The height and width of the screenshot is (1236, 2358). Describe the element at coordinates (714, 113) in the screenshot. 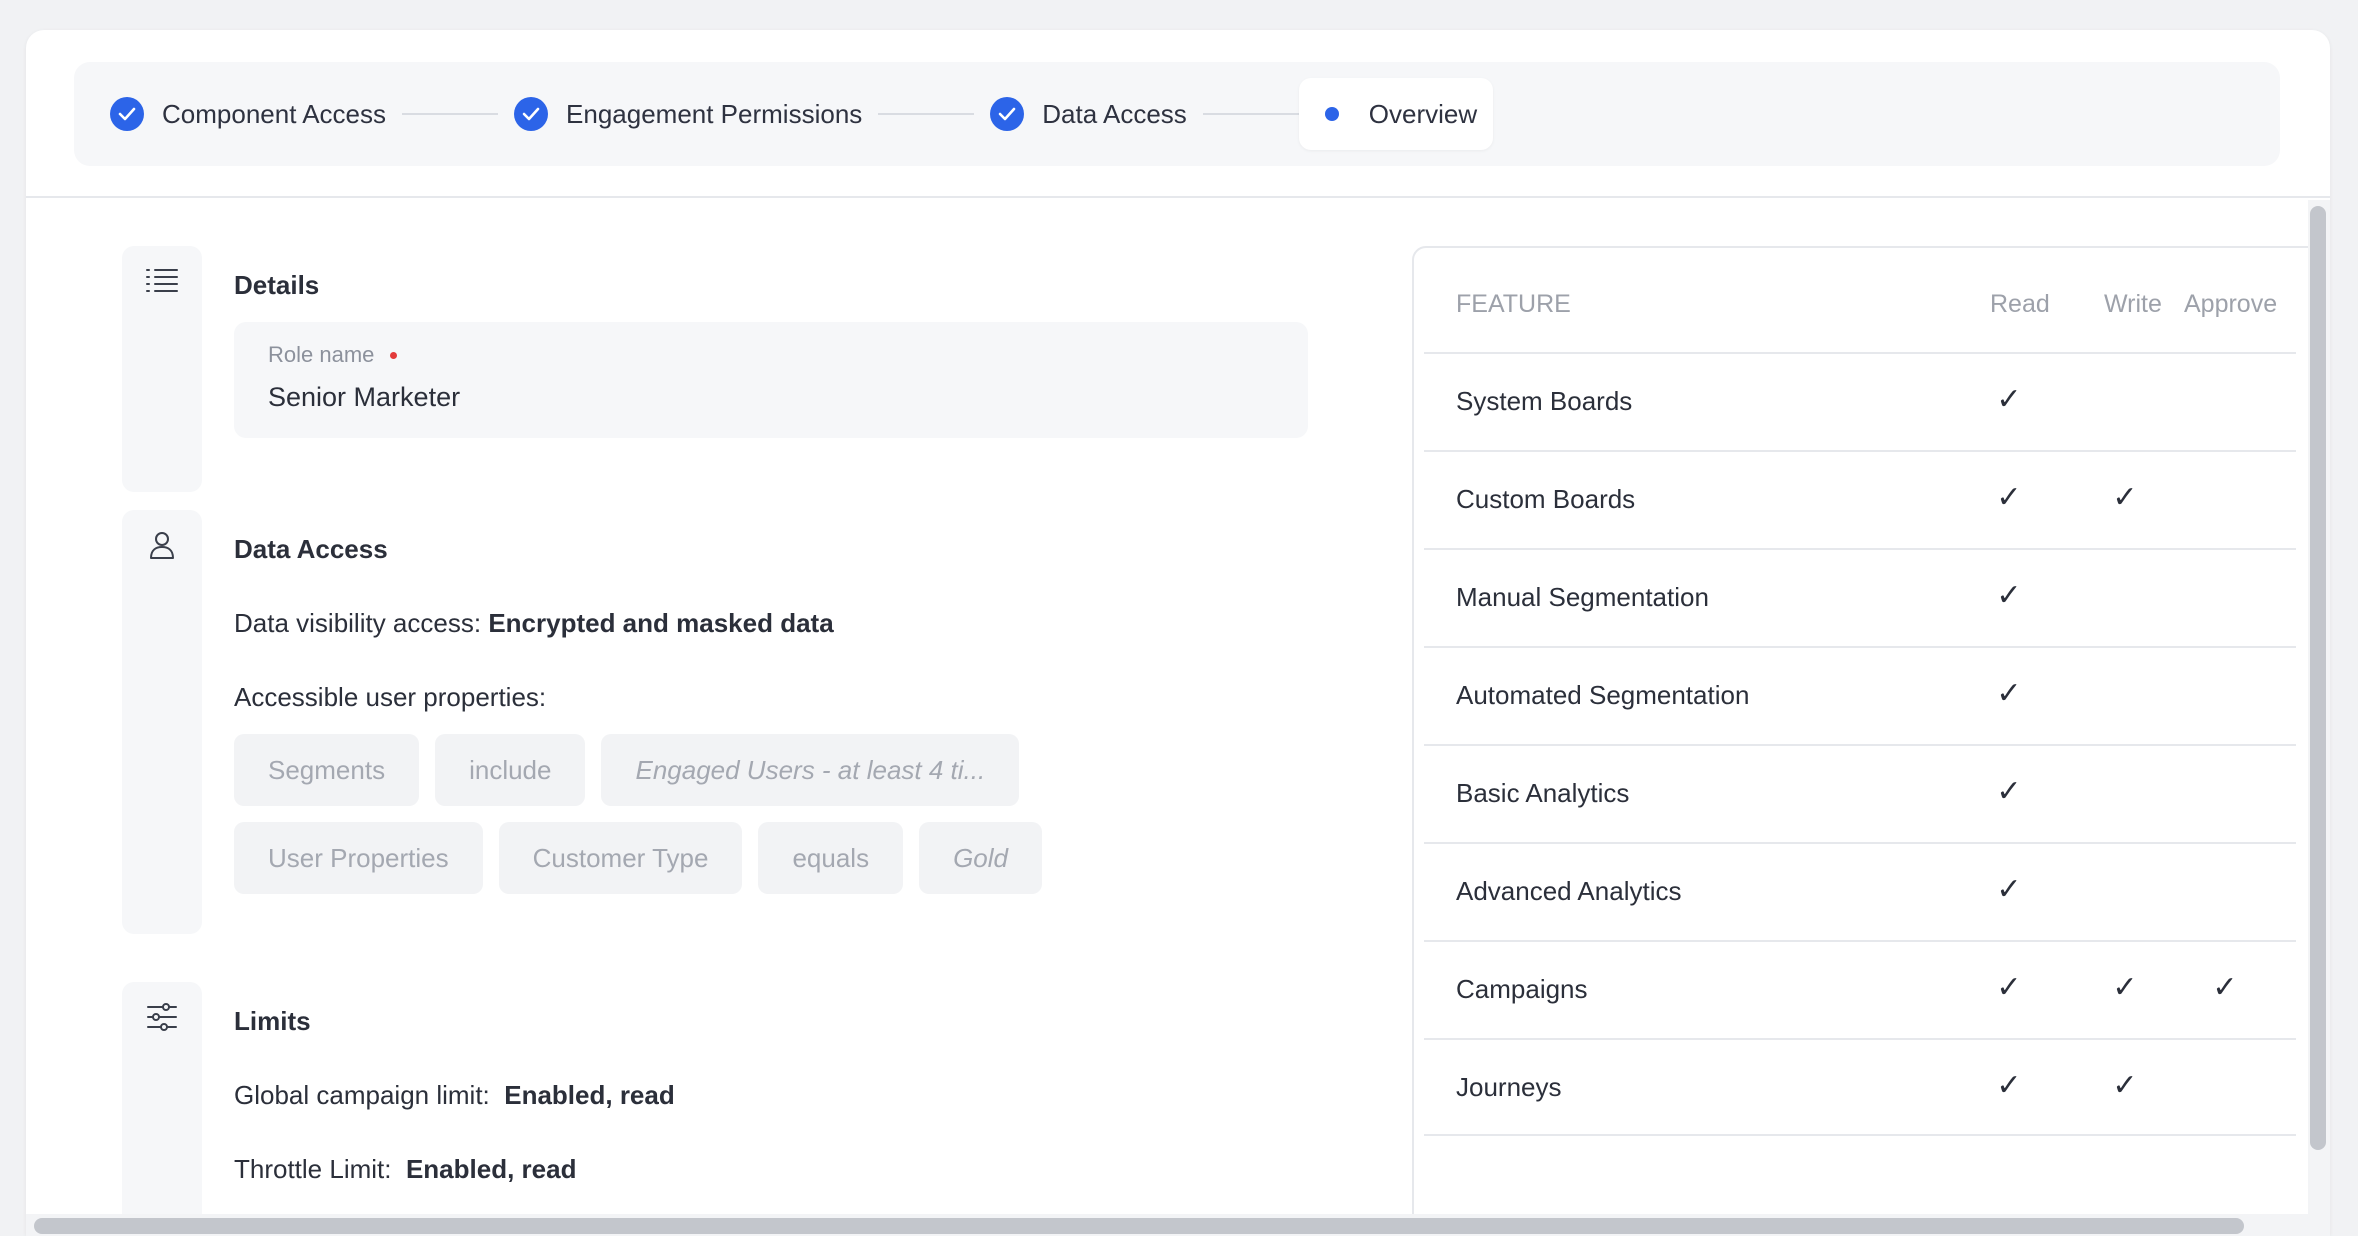

I see `step-label: Engagement Permissions` at that location.